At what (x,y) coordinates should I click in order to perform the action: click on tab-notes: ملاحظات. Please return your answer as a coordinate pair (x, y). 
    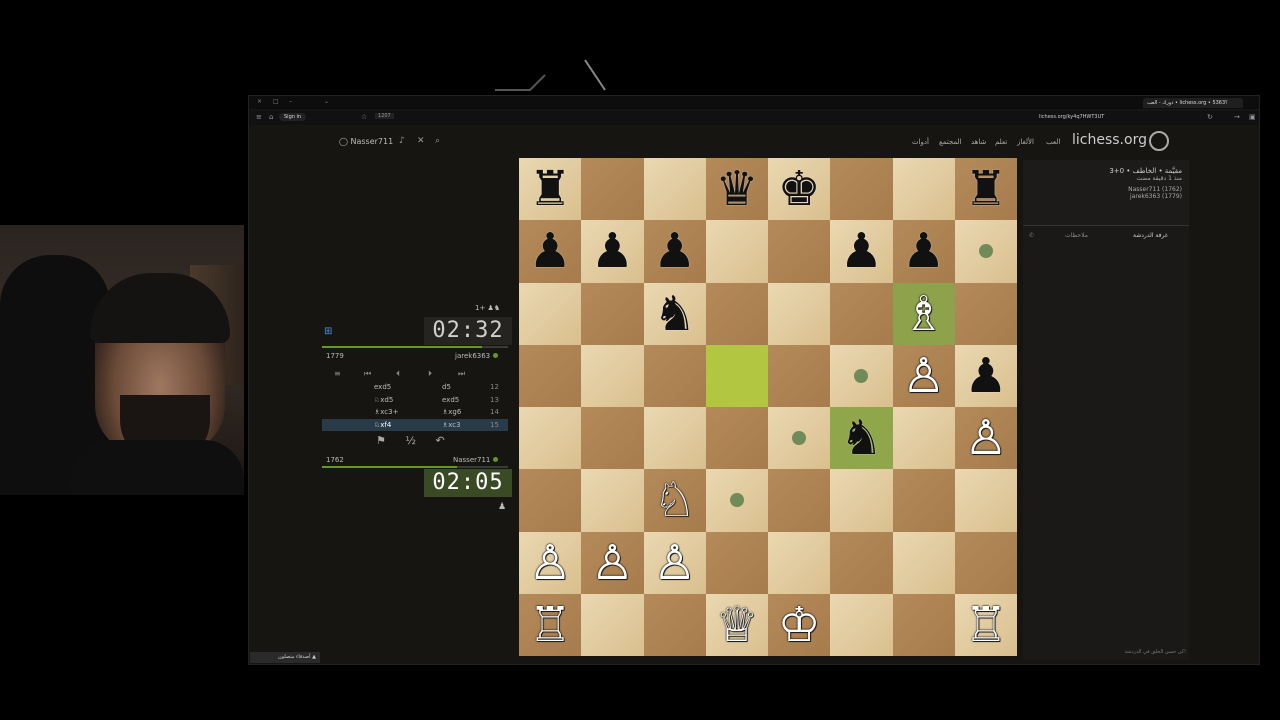
    Looking at the image, I should click on (1076, 235).